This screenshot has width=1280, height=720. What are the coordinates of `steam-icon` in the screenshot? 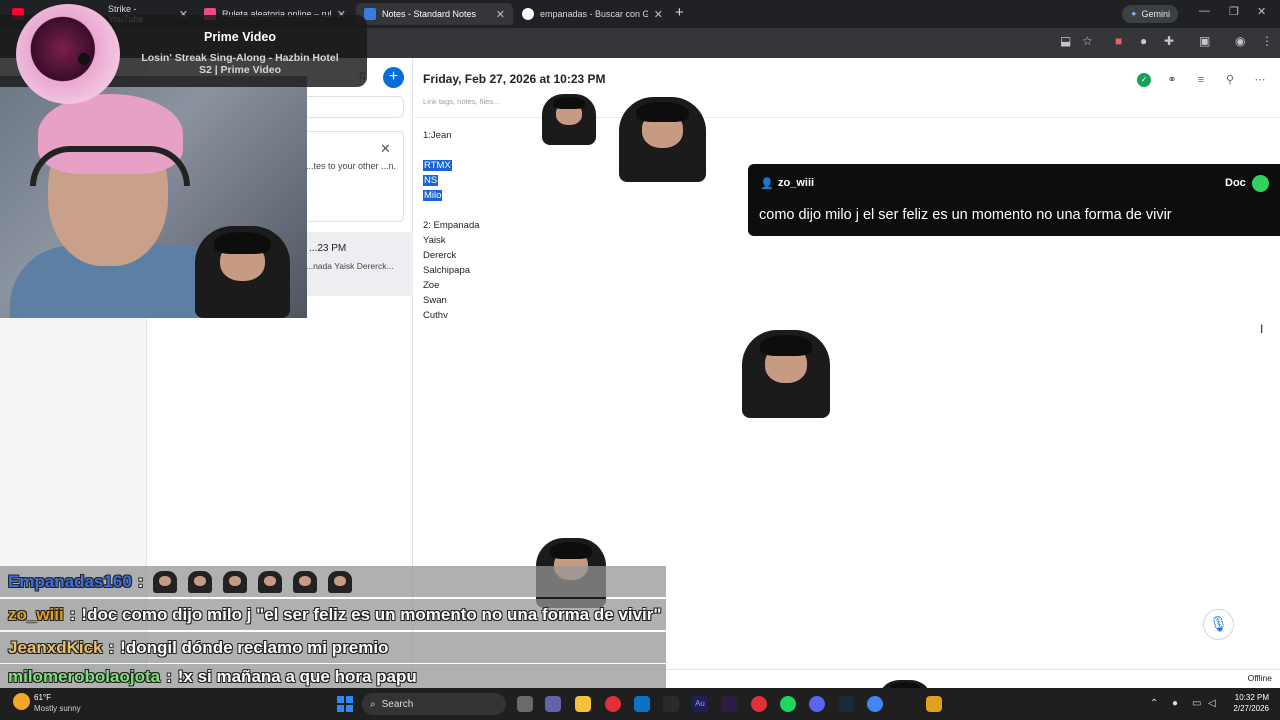 It's located at (846, 704).